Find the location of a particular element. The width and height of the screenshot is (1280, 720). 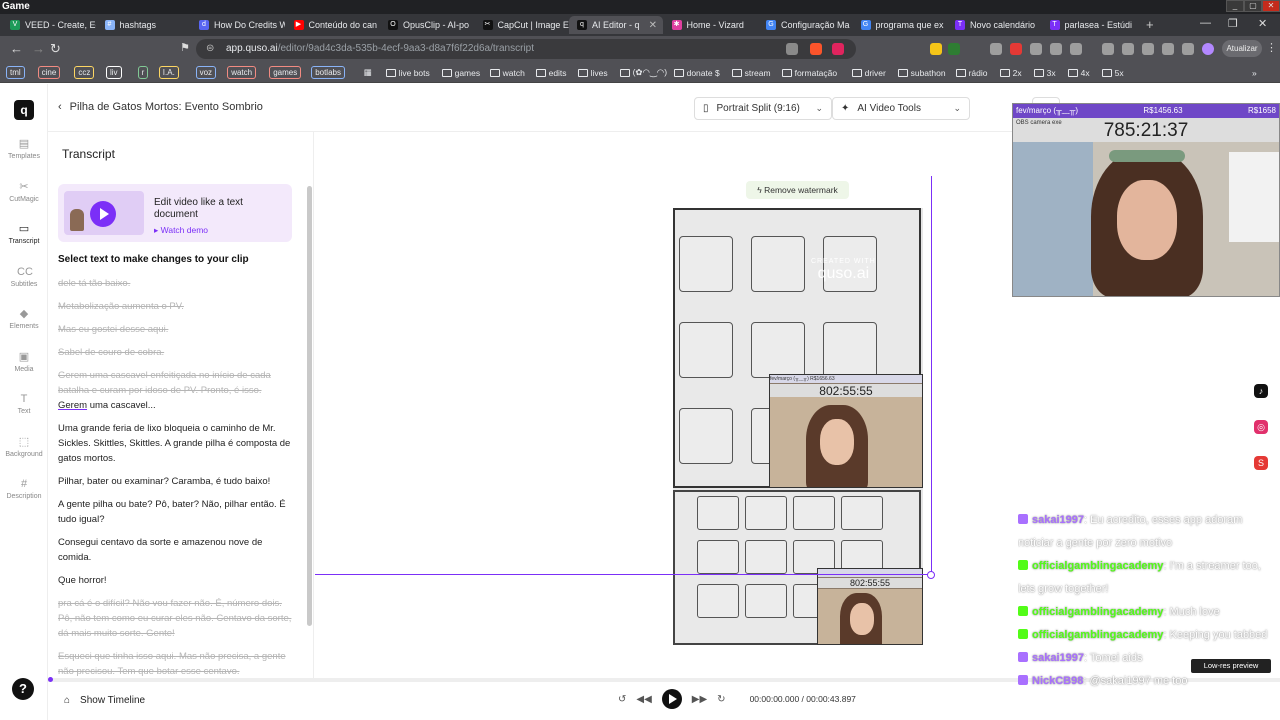

bookmark-chip: voz is located at coordinates (206, 72).